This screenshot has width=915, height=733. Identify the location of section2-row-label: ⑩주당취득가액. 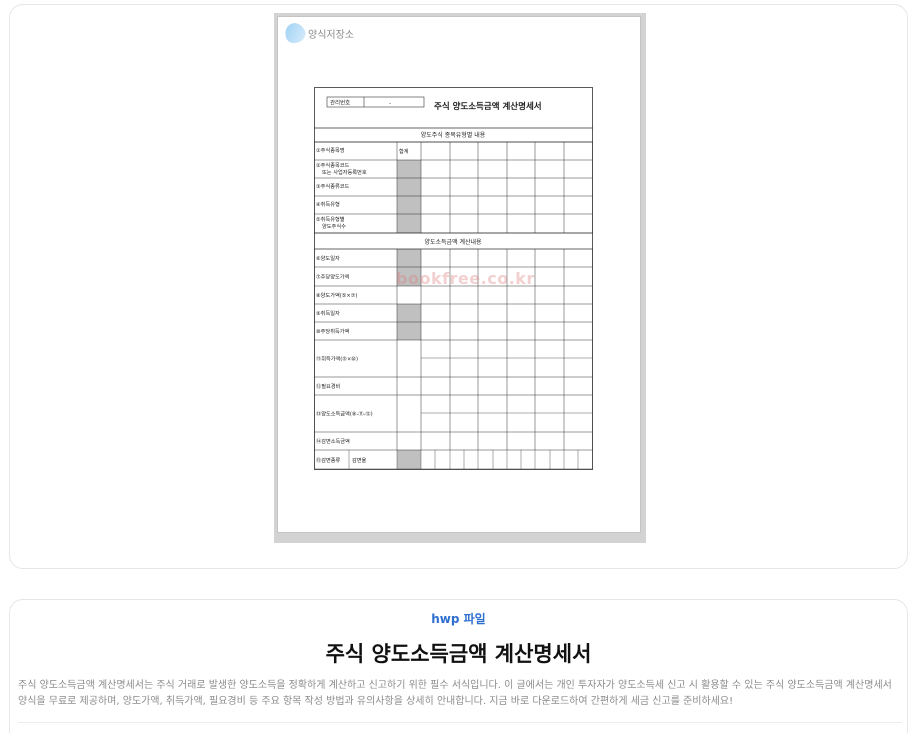
(333, 331).